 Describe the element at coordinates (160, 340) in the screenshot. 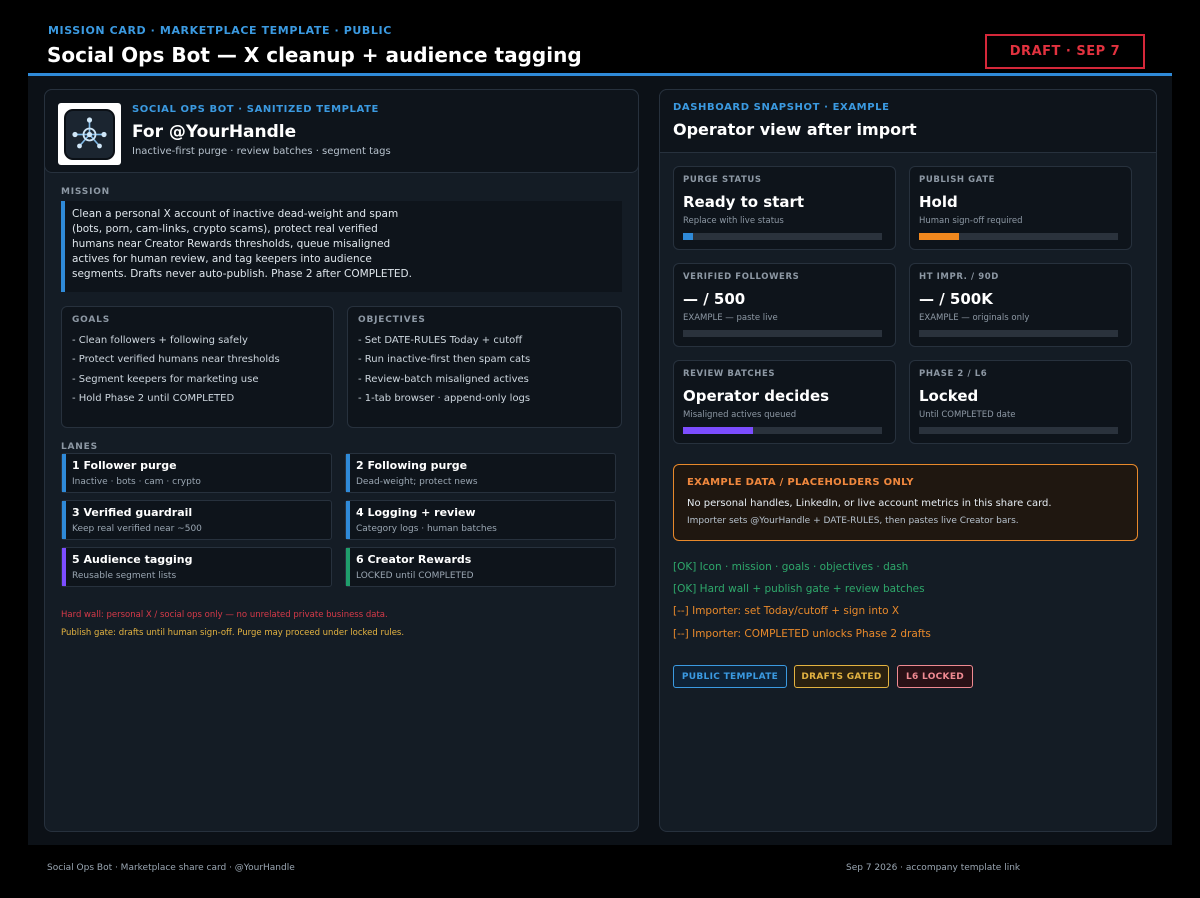

I see `goal-item: - Clean followers + following safely` at that location.